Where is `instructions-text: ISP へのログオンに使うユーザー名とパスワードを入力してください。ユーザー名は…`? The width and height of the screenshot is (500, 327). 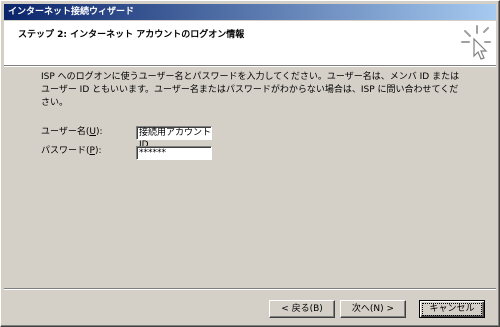 instructions-text: ISP へのログオンに使うユーザー名とパスワードを入力してください。ユーザー名は… is located at coordinates (250, 90).